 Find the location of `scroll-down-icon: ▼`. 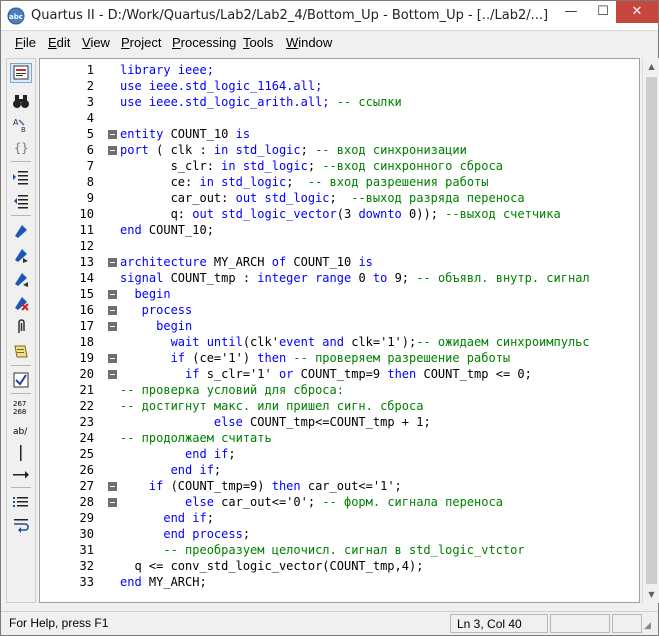

scroll-down-icon: ▼ is located at coordinates (651, 594).